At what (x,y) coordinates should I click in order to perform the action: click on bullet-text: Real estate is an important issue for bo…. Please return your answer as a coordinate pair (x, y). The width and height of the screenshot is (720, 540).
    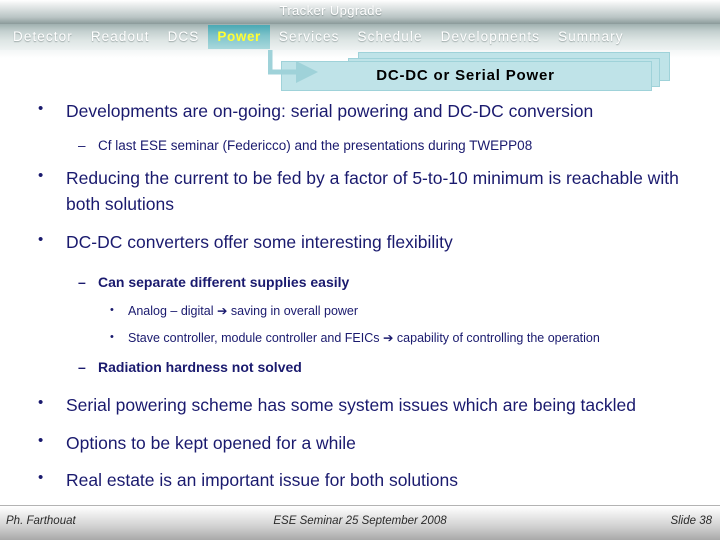
    Looking at the image, I should click on (262, 480).